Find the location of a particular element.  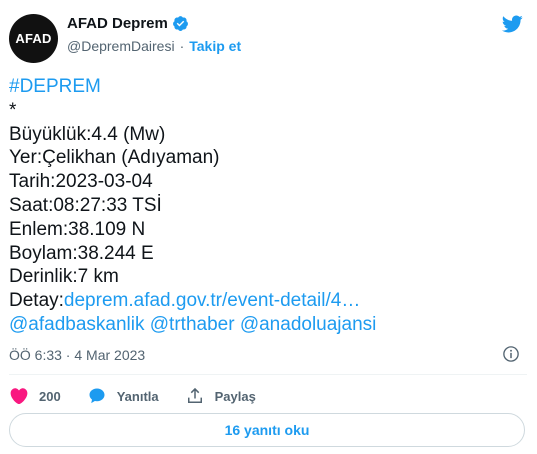

tweet-line: @afadbaskanlik @trthaber @anadoluajansi is located at coordinates (259, 325).